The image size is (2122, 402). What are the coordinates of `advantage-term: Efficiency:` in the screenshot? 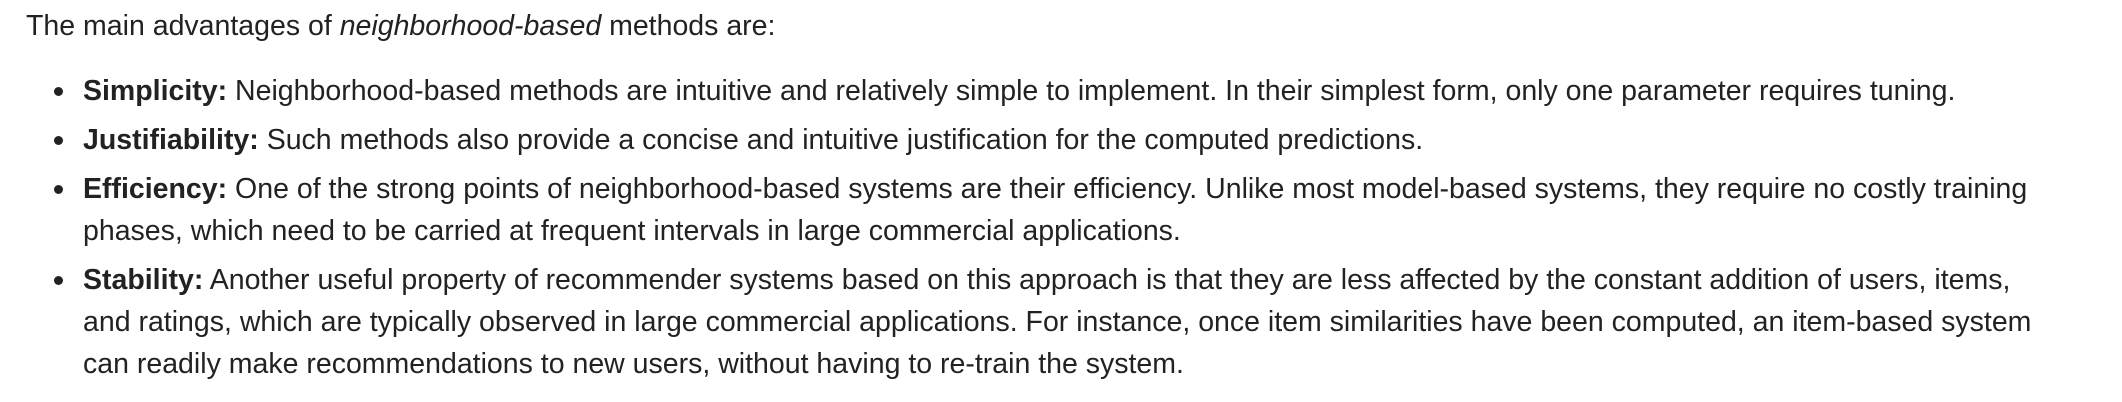 It's located at (155, 189).